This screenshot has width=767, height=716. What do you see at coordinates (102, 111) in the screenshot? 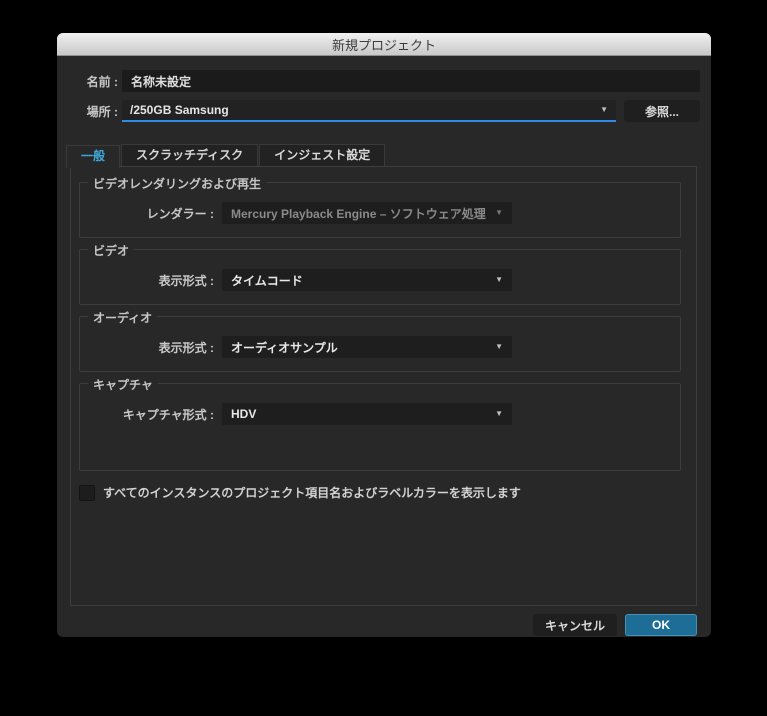
I see `location-label: 場所 :` at bounding box center [102, 111].